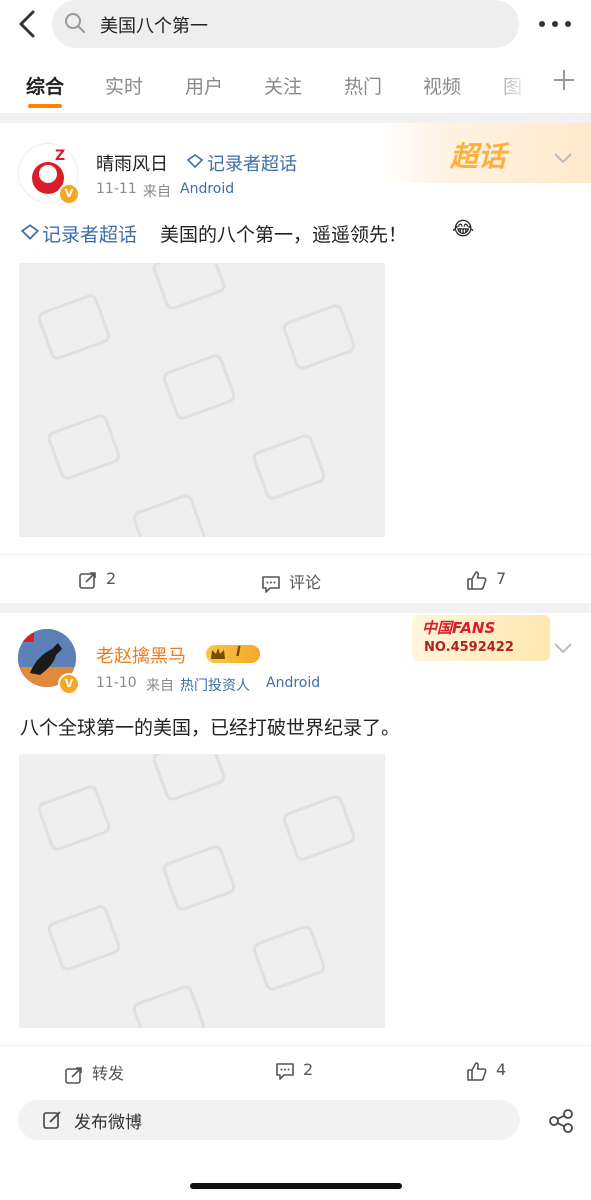  Describe the element at coordinates (154, 26) in the screenshot. I see `search-query: 美国八个第一` at that location.